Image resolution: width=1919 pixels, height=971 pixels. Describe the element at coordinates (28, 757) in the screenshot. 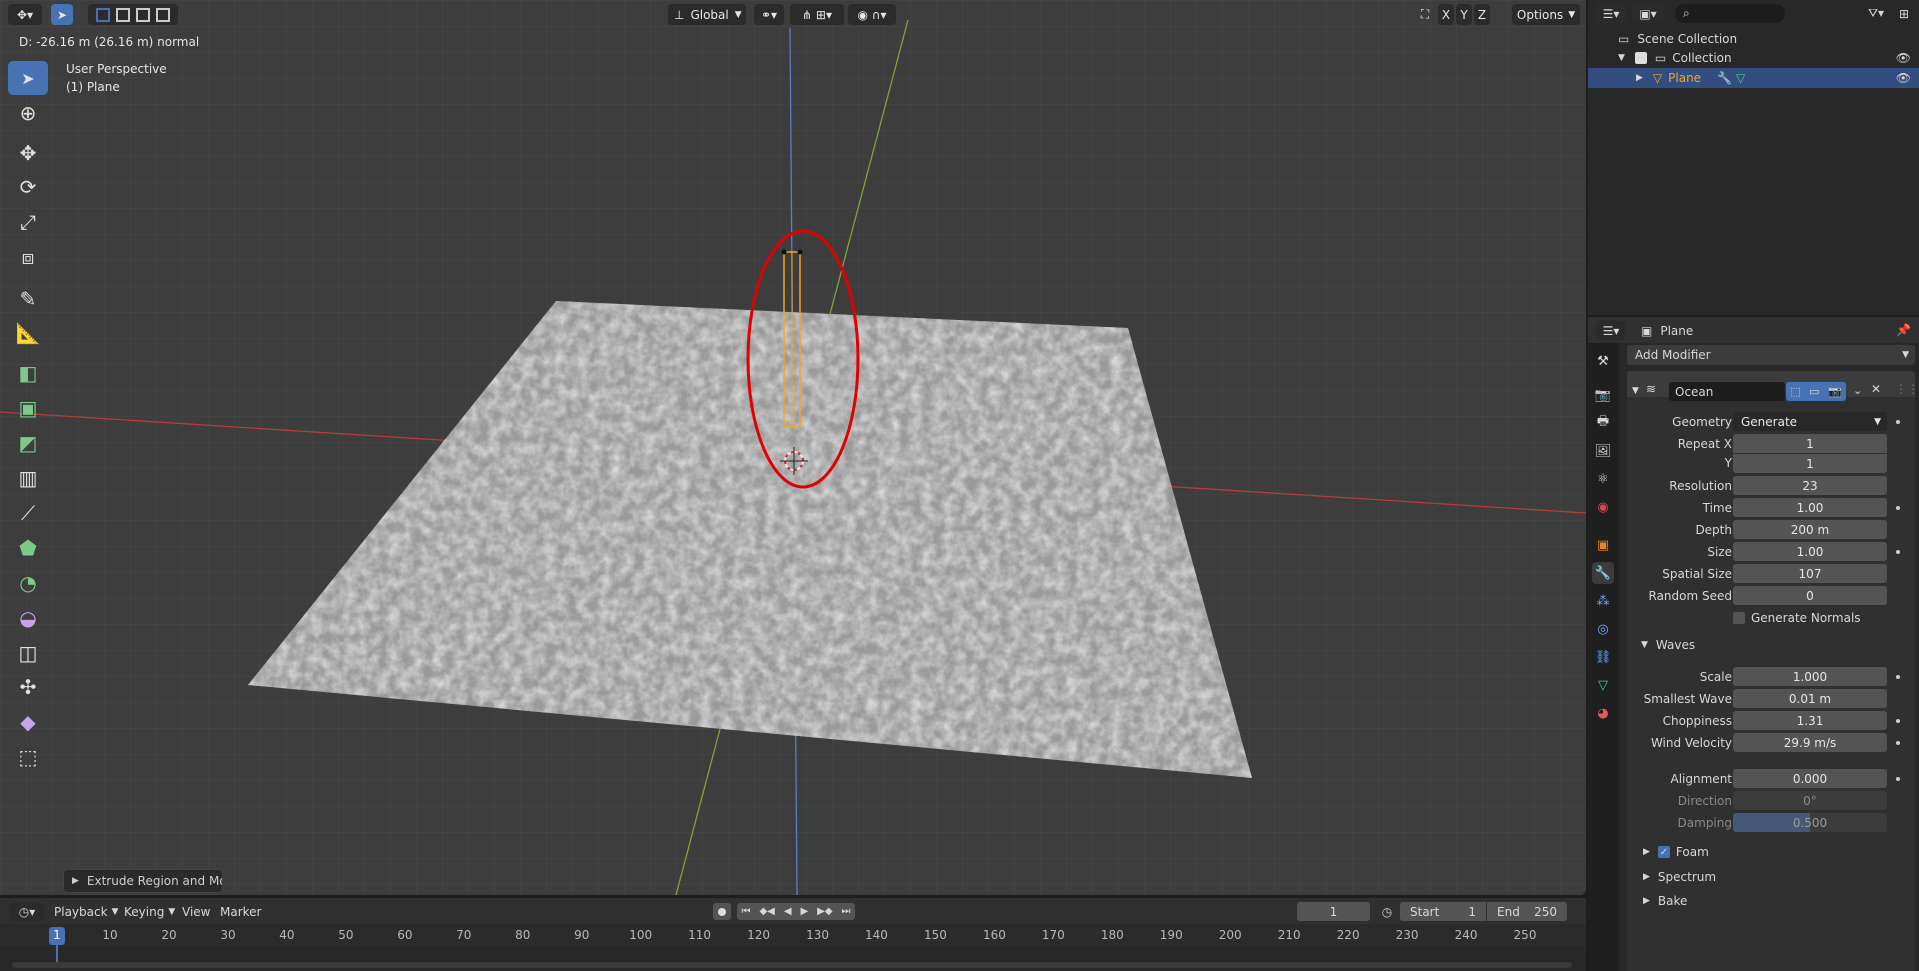

I see `tool-rip: ⬚` at that location.